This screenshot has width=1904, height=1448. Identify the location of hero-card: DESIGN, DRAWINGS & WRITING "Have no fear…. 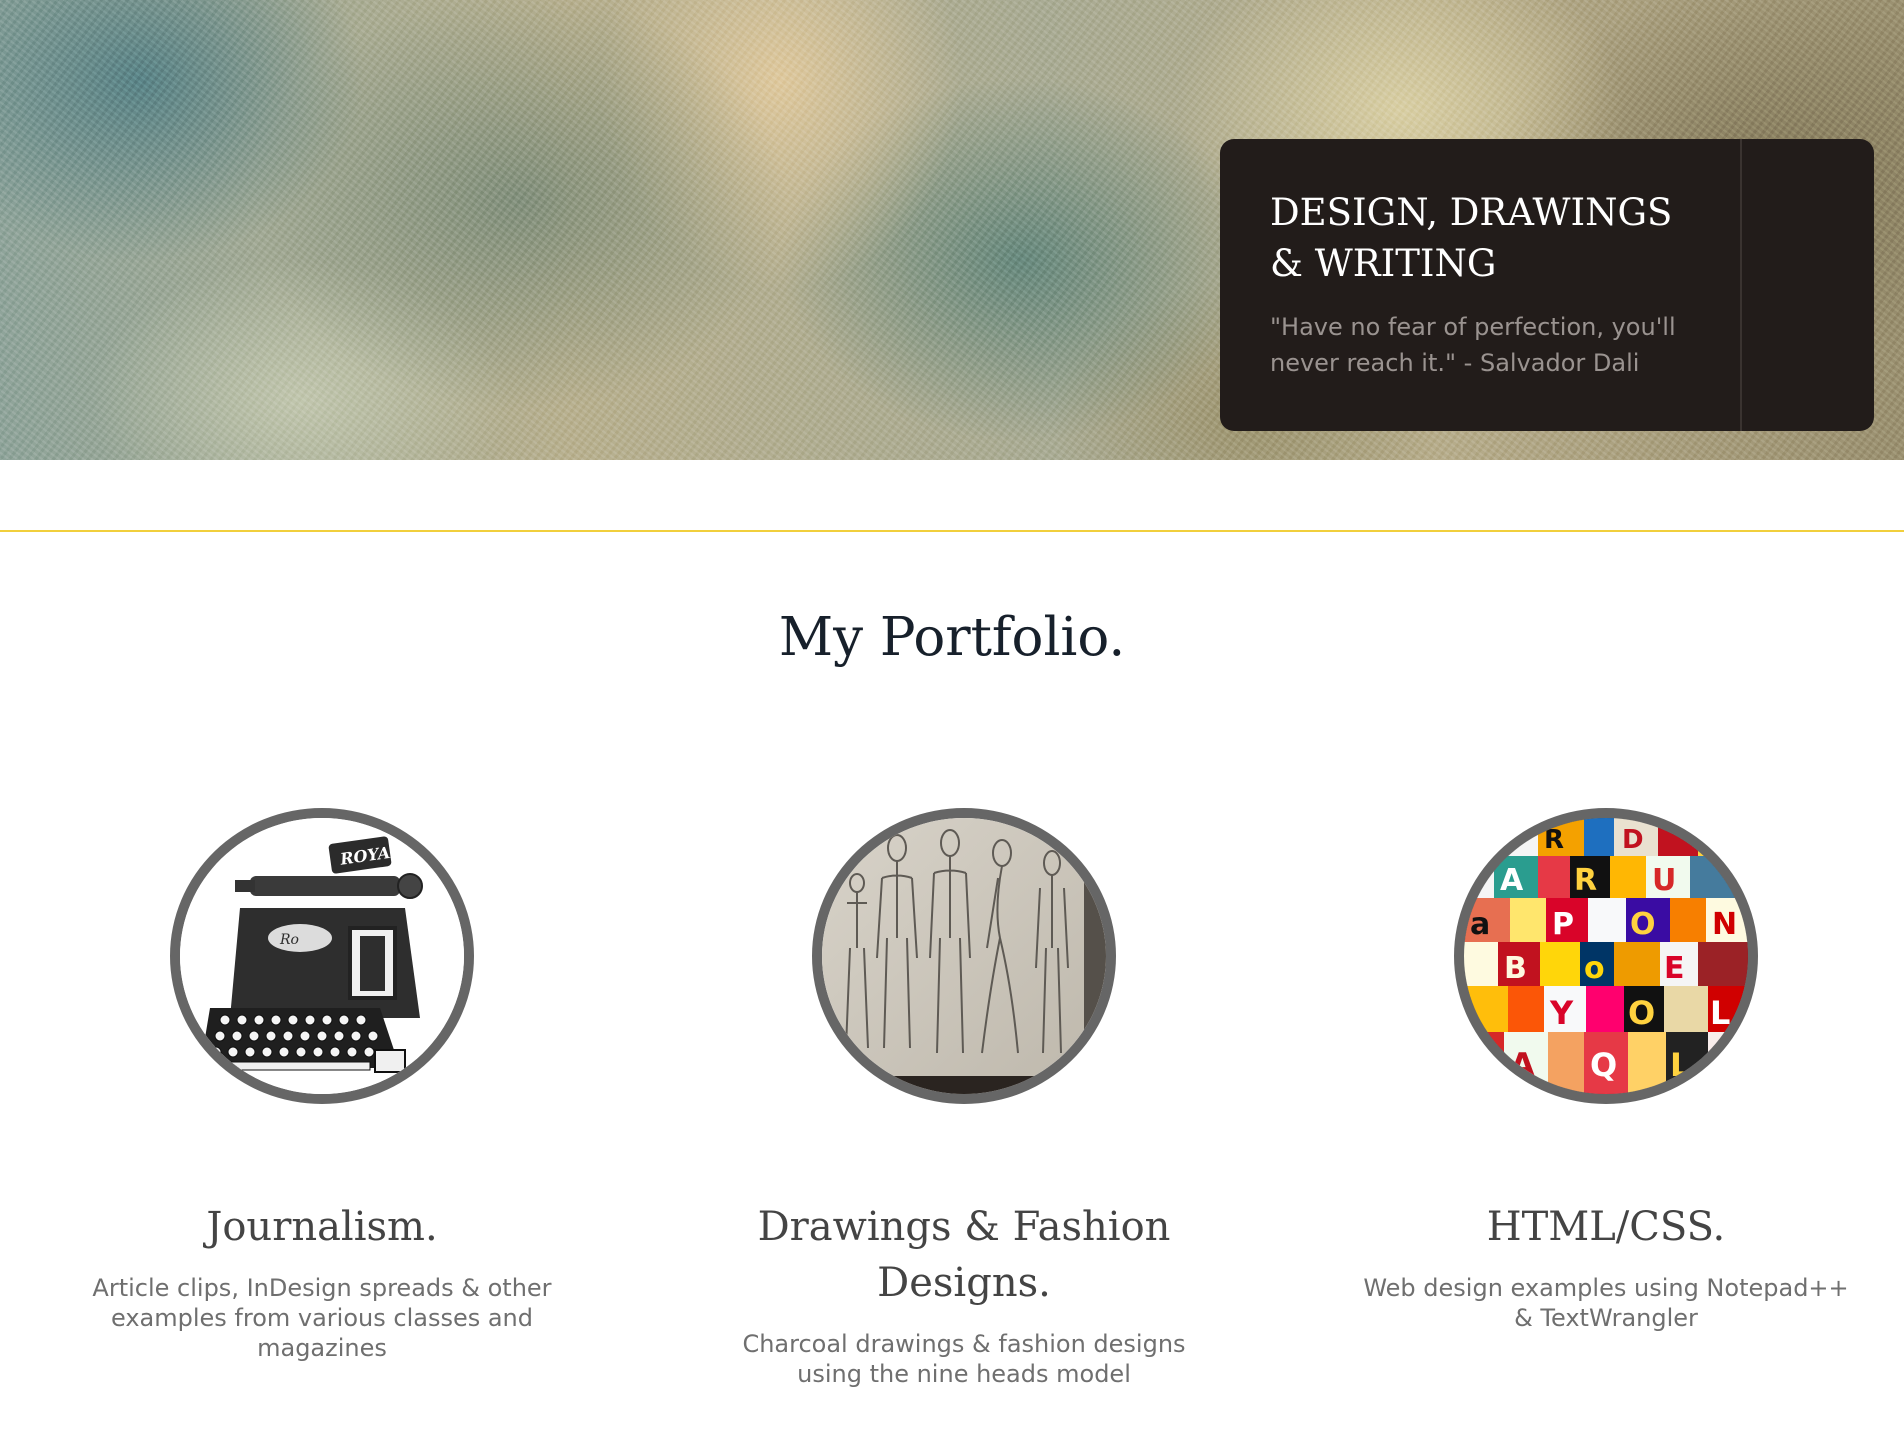
(1547, 285).